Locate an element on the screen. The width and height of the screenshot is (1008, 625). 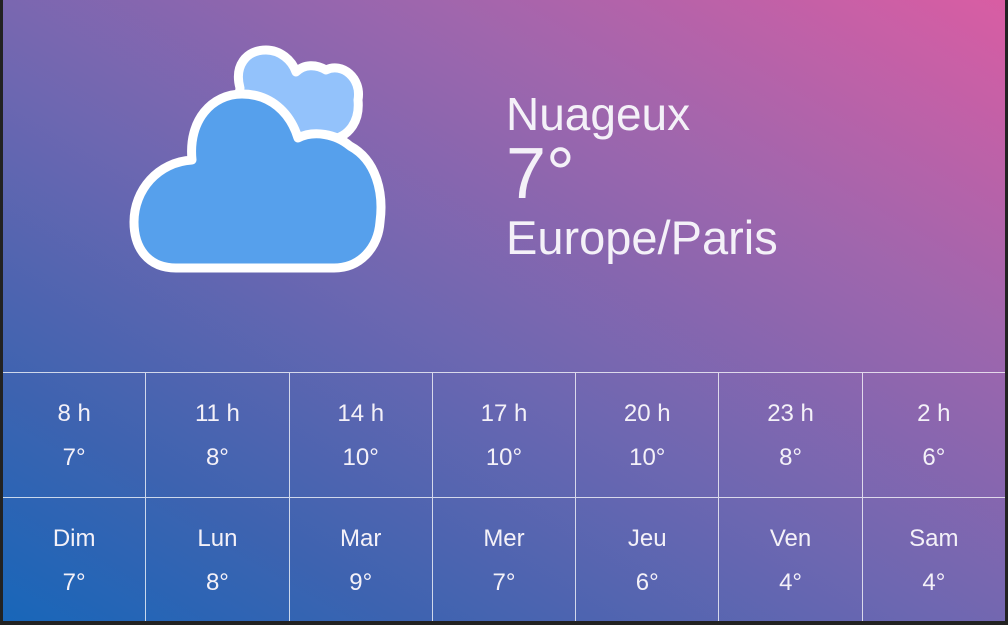
day-label: Sam is located at coordinates (934, 538).